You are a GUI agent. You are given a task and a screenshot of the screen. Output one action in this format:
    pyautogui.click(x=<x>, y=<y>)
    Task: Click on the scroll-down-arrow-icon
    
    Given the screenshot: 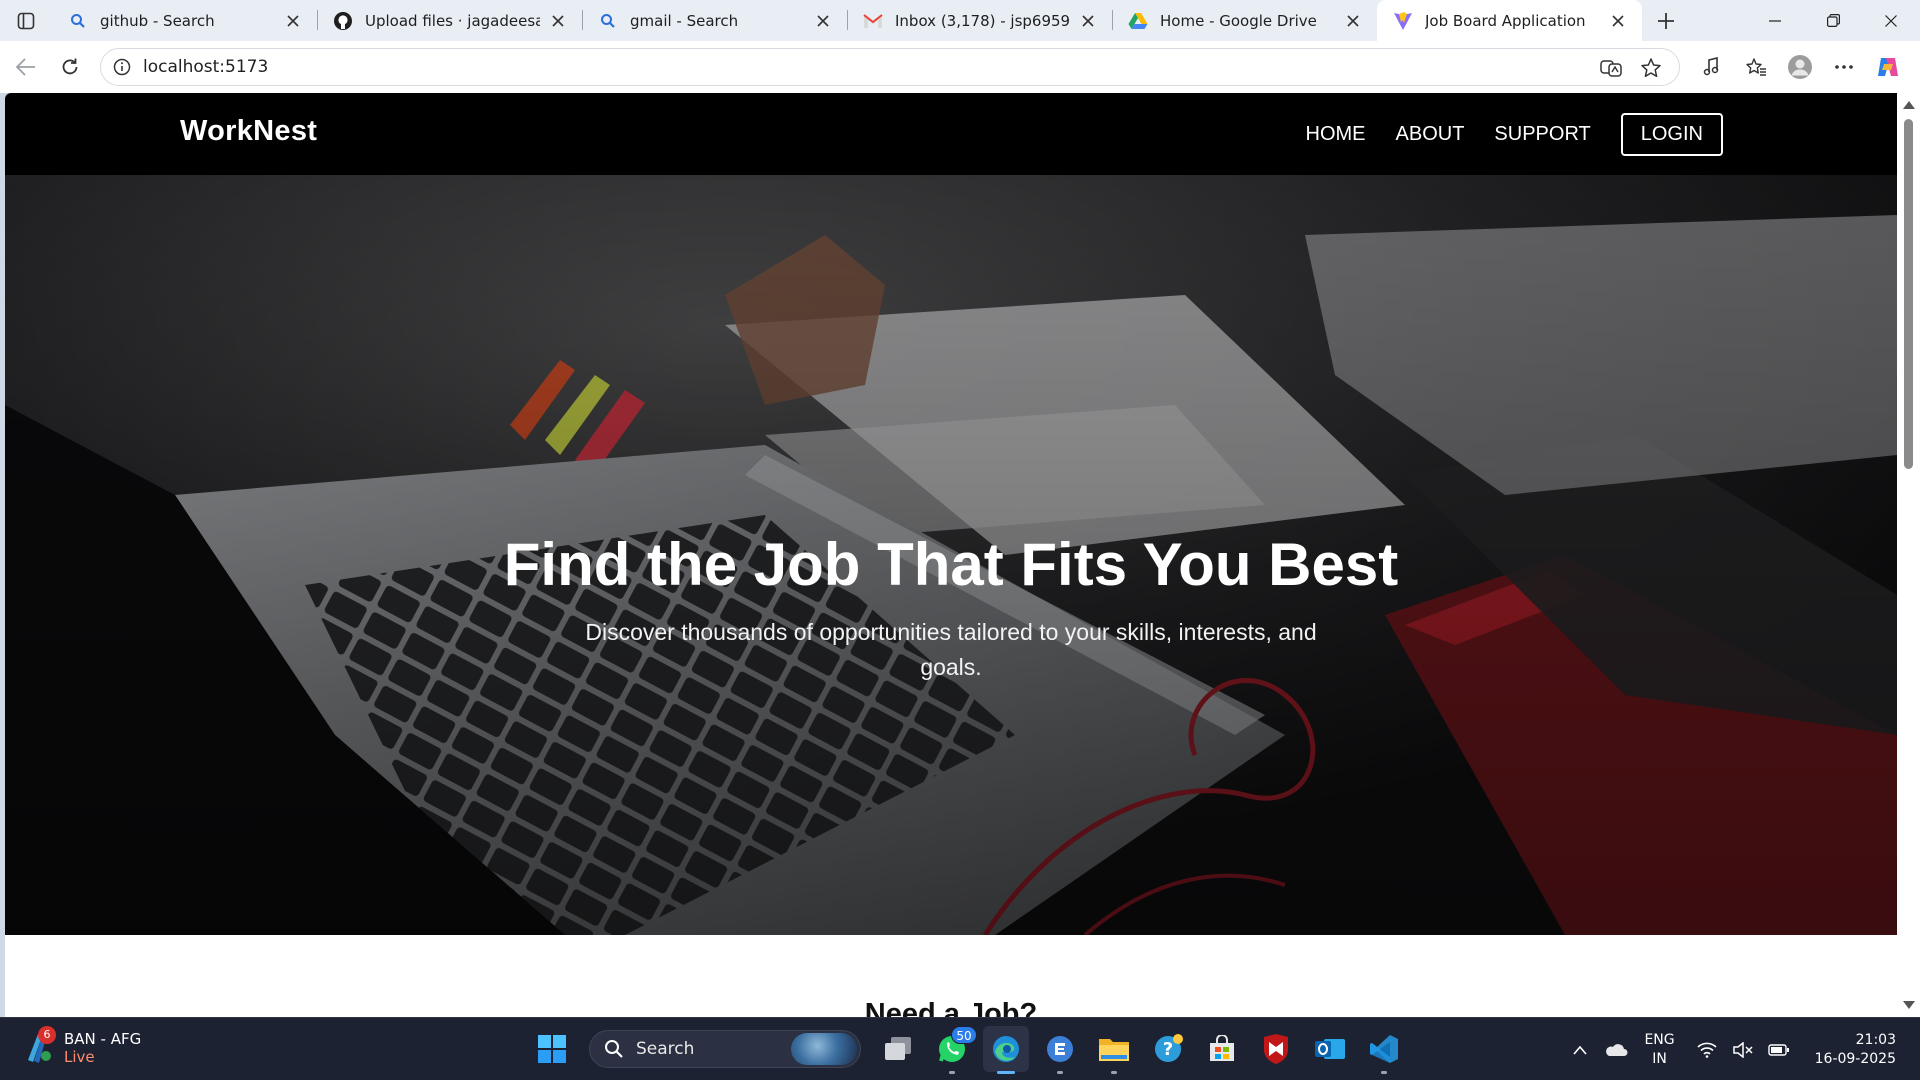 What is the action you would take?
    pyautogui.click(x=1909, y=1005)
    